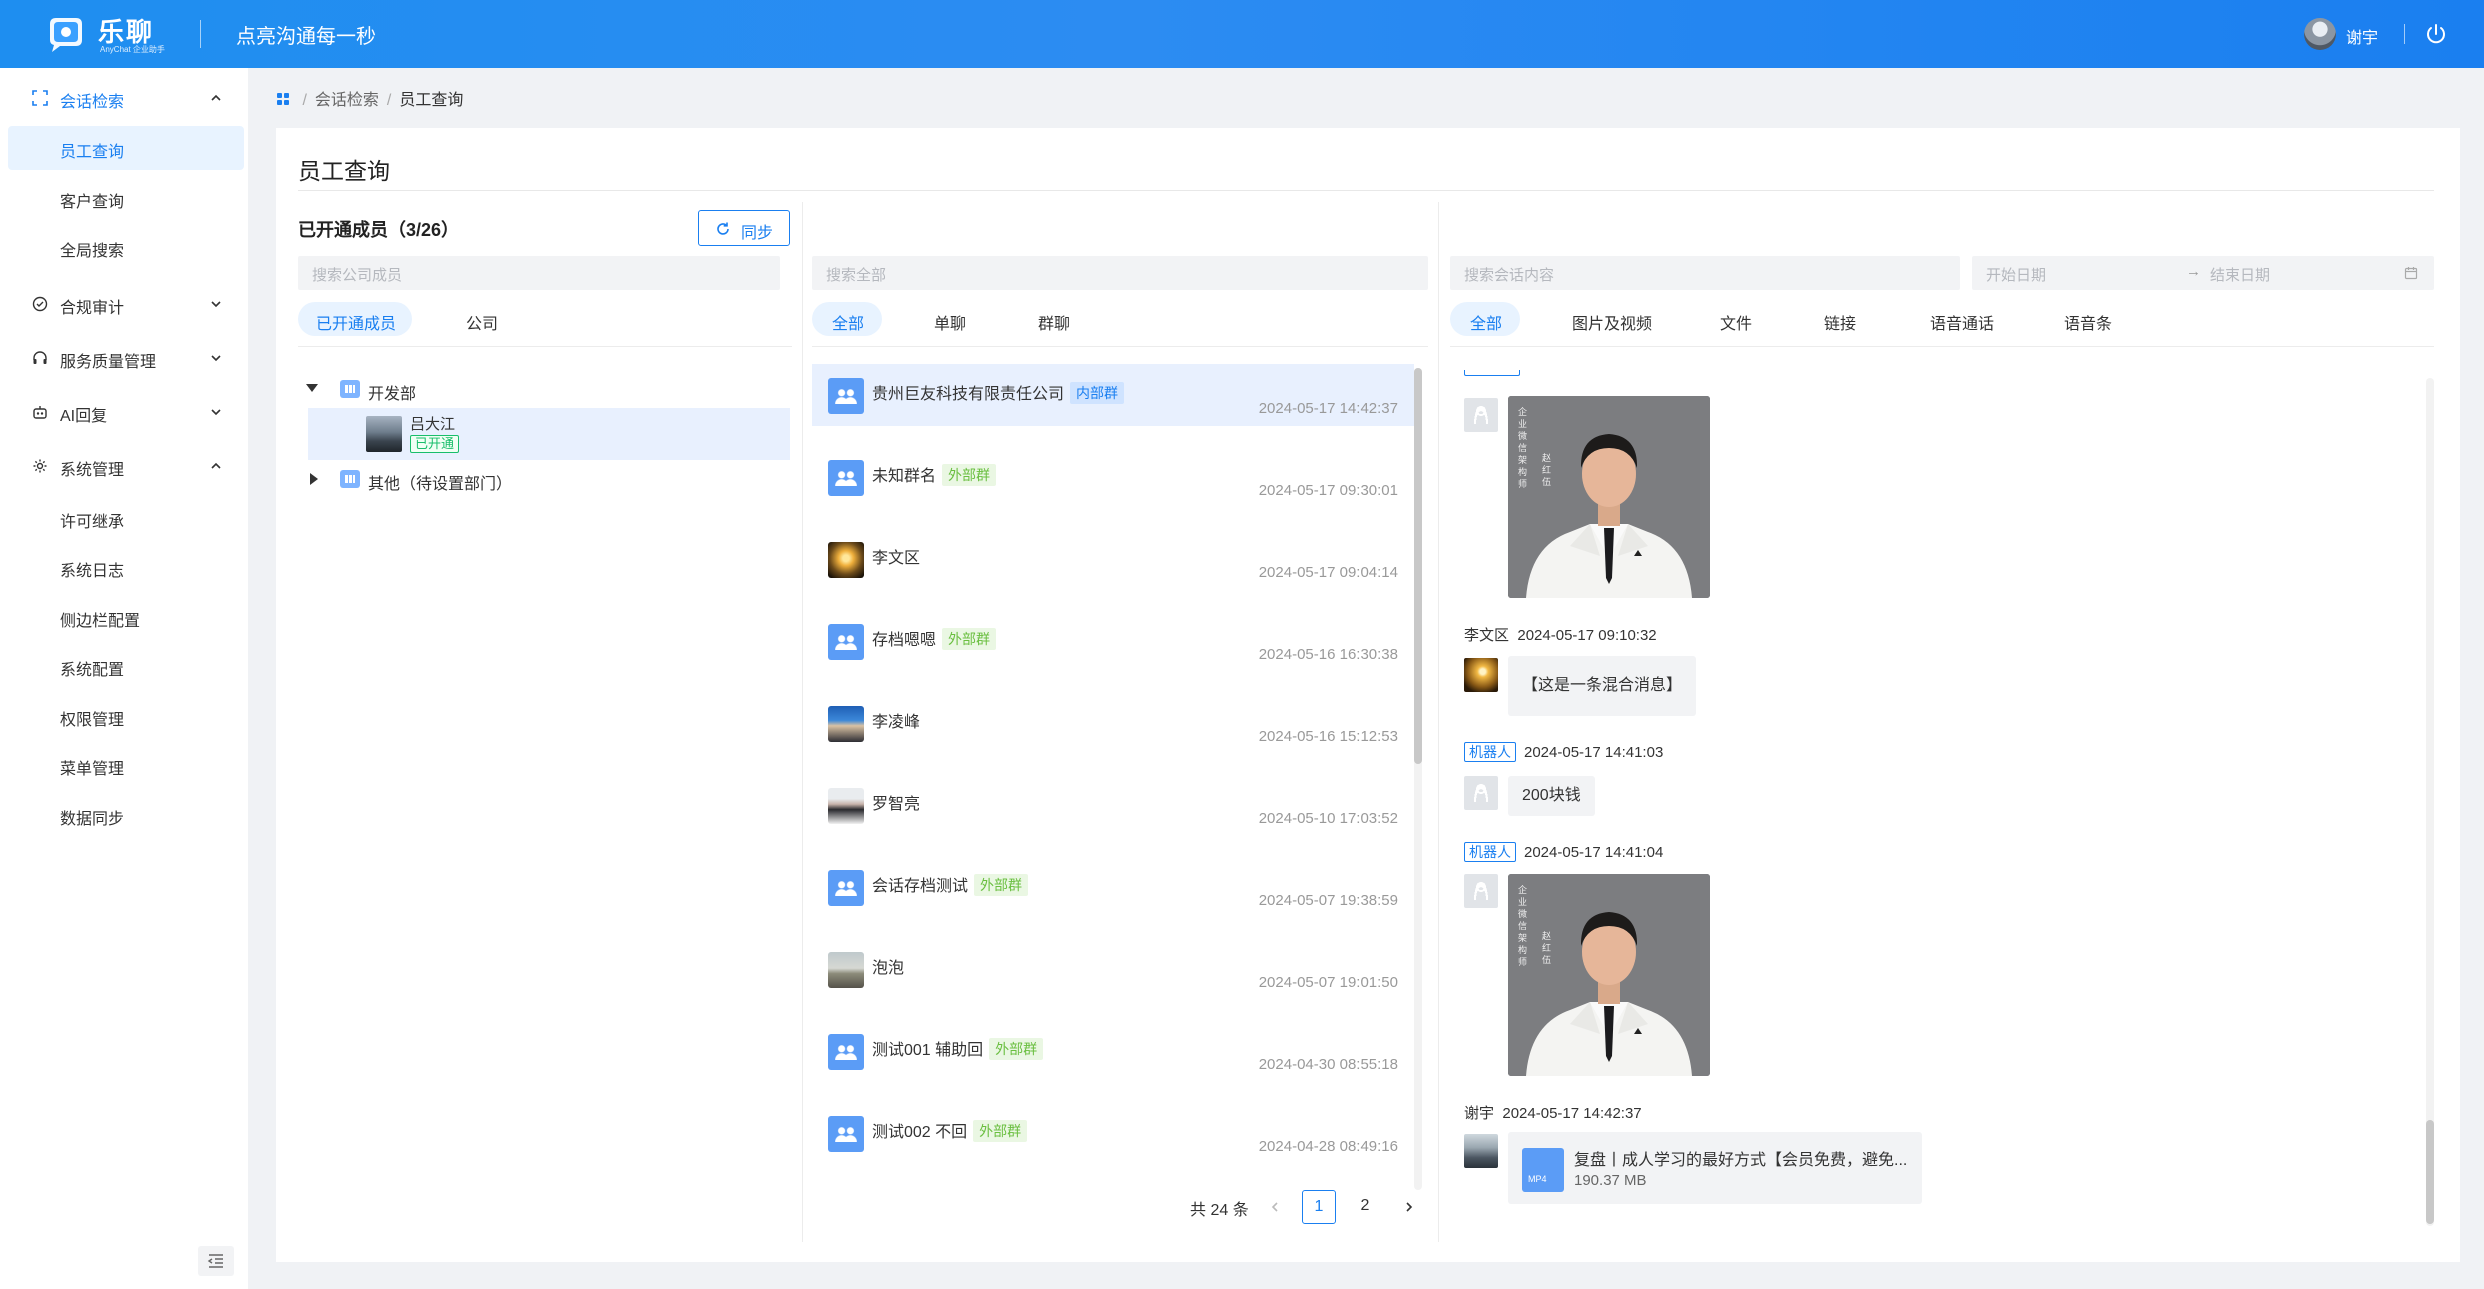 Image resolution: width=2484 pixels, height=1289 pixels. Describe the element at coordinates (124, 98) in the screenshot. I see `menu-group-session-search: 会话检索` at that location.